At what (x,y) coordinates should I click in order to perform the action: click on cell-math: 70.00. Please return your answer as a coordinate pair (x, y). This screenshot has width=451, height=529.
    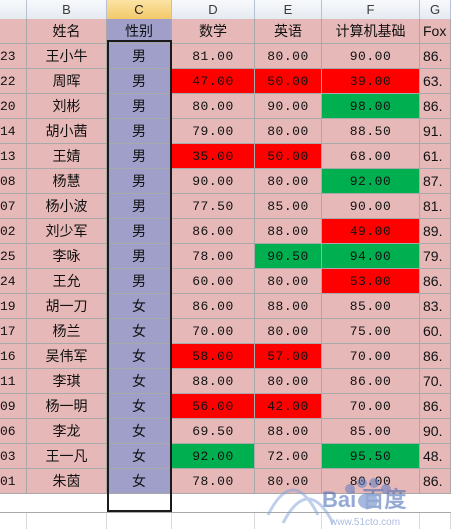
    Looking at the image, I should click on (213, 331).